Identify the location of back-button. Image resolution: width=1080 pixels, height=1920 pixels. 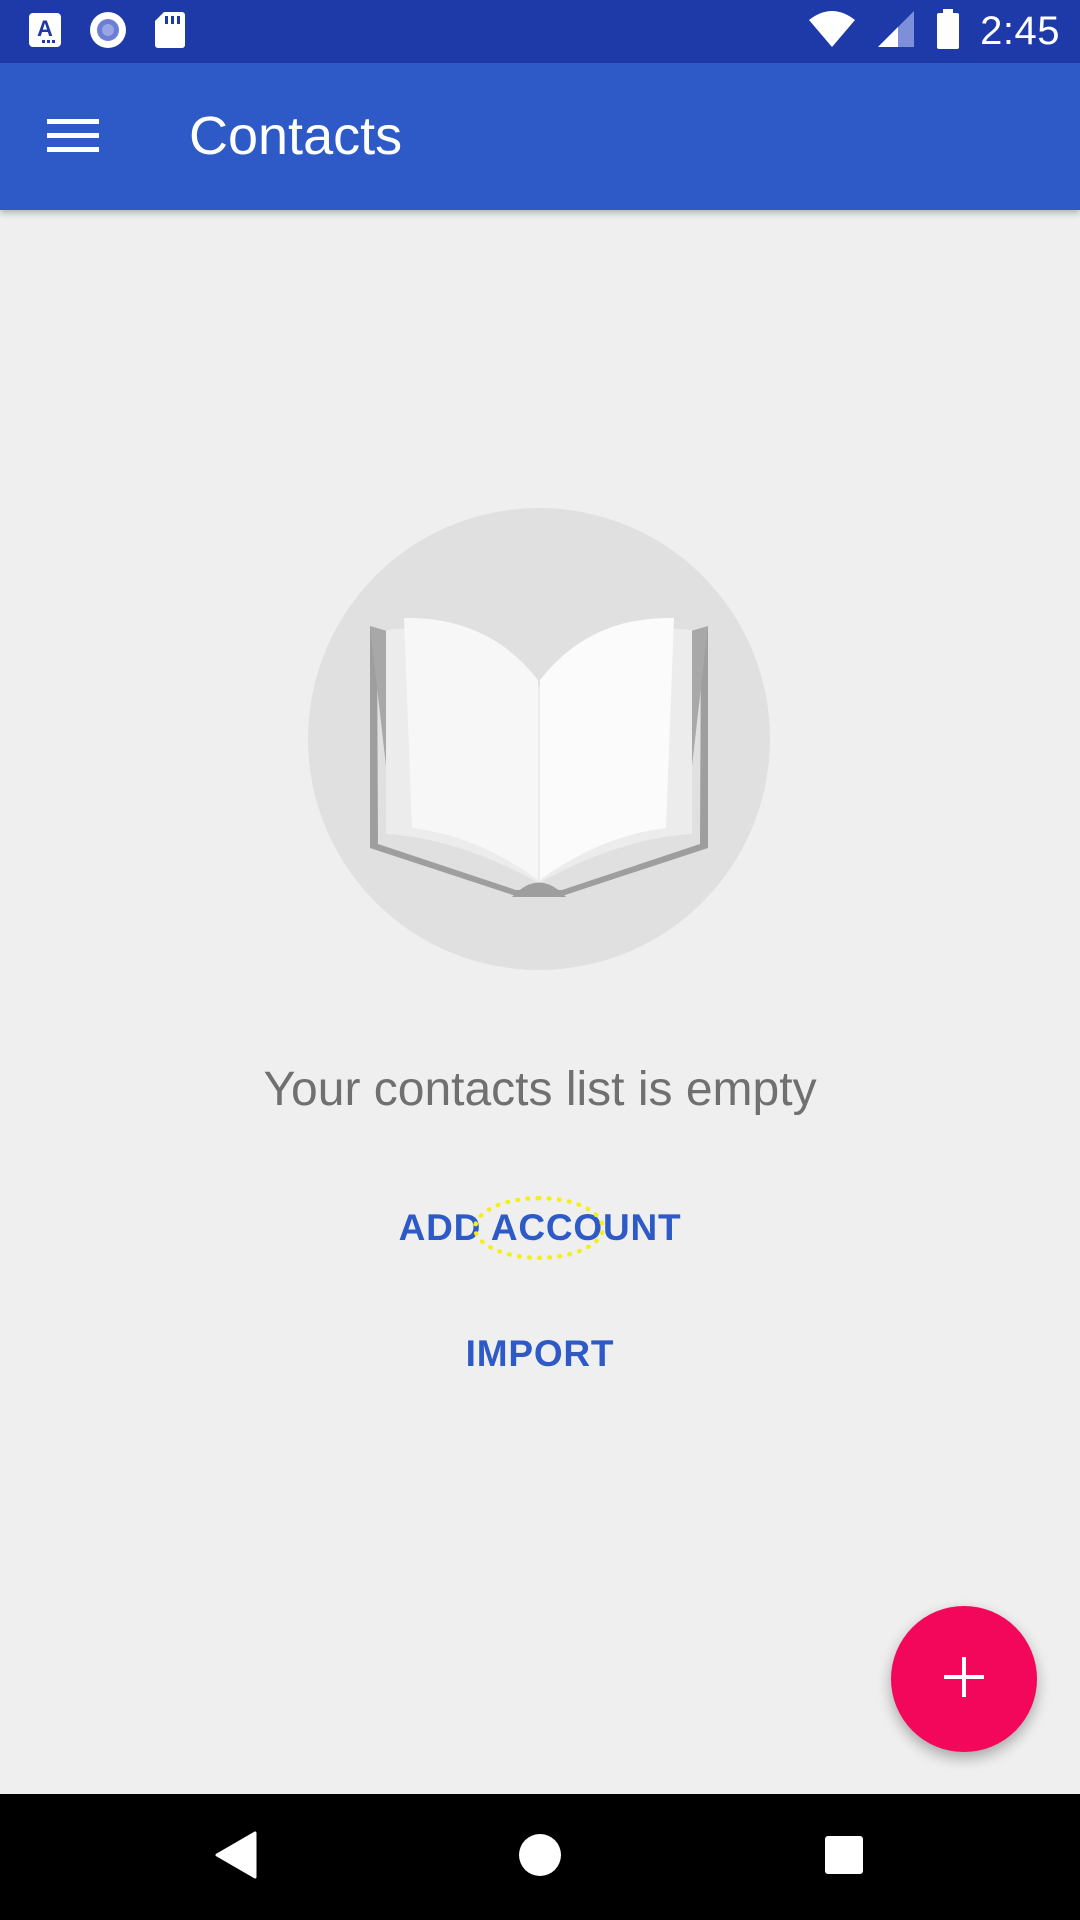
(235, 1857).